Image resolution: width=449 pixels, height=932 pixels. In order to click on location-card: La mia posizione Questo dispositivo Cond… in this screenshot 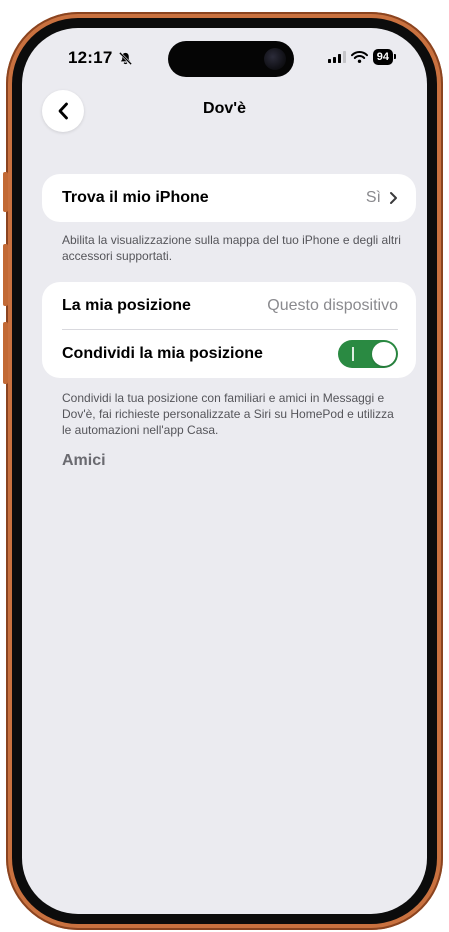, I will do `click(229, 330)`.